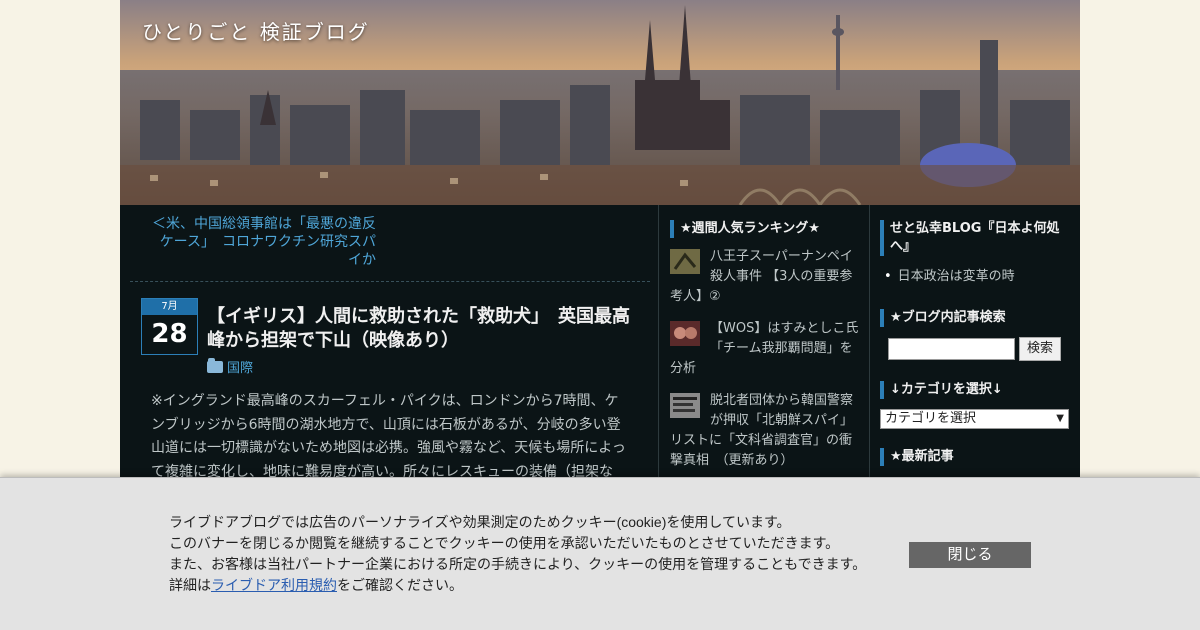  I want to click on divider, so click(390, 281).